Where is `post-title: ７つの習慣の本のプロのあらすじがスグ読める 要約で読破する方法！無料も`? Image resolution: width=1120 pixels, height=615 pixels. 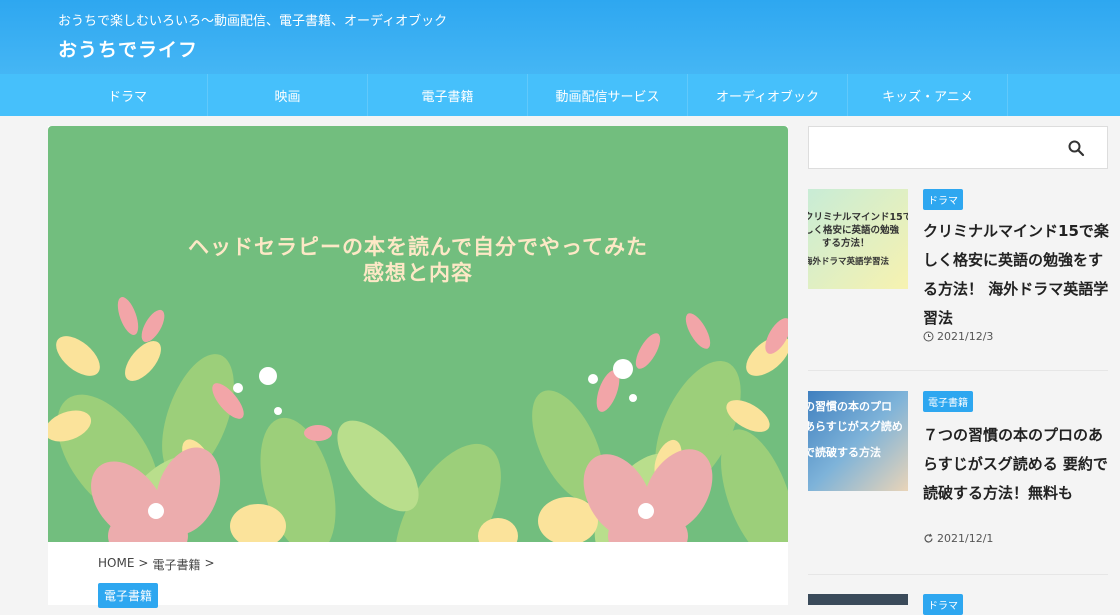 post-title: ７つの習慣の本のプロのあらすじがスグ読める 要約で読破する方法！無料も is located at coordinates (1018, 464).